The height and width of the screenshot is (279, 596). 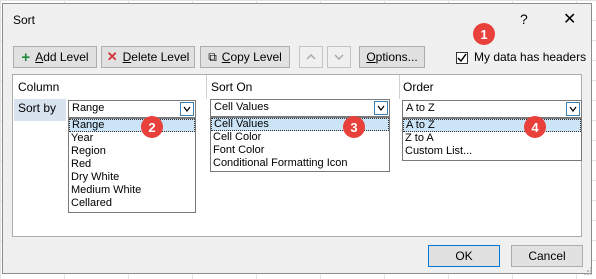 What do you see at coordinates (300, 108) in the screenshot?
I see `sort-on-select: Cell Values` at bounding box center [300, 108].